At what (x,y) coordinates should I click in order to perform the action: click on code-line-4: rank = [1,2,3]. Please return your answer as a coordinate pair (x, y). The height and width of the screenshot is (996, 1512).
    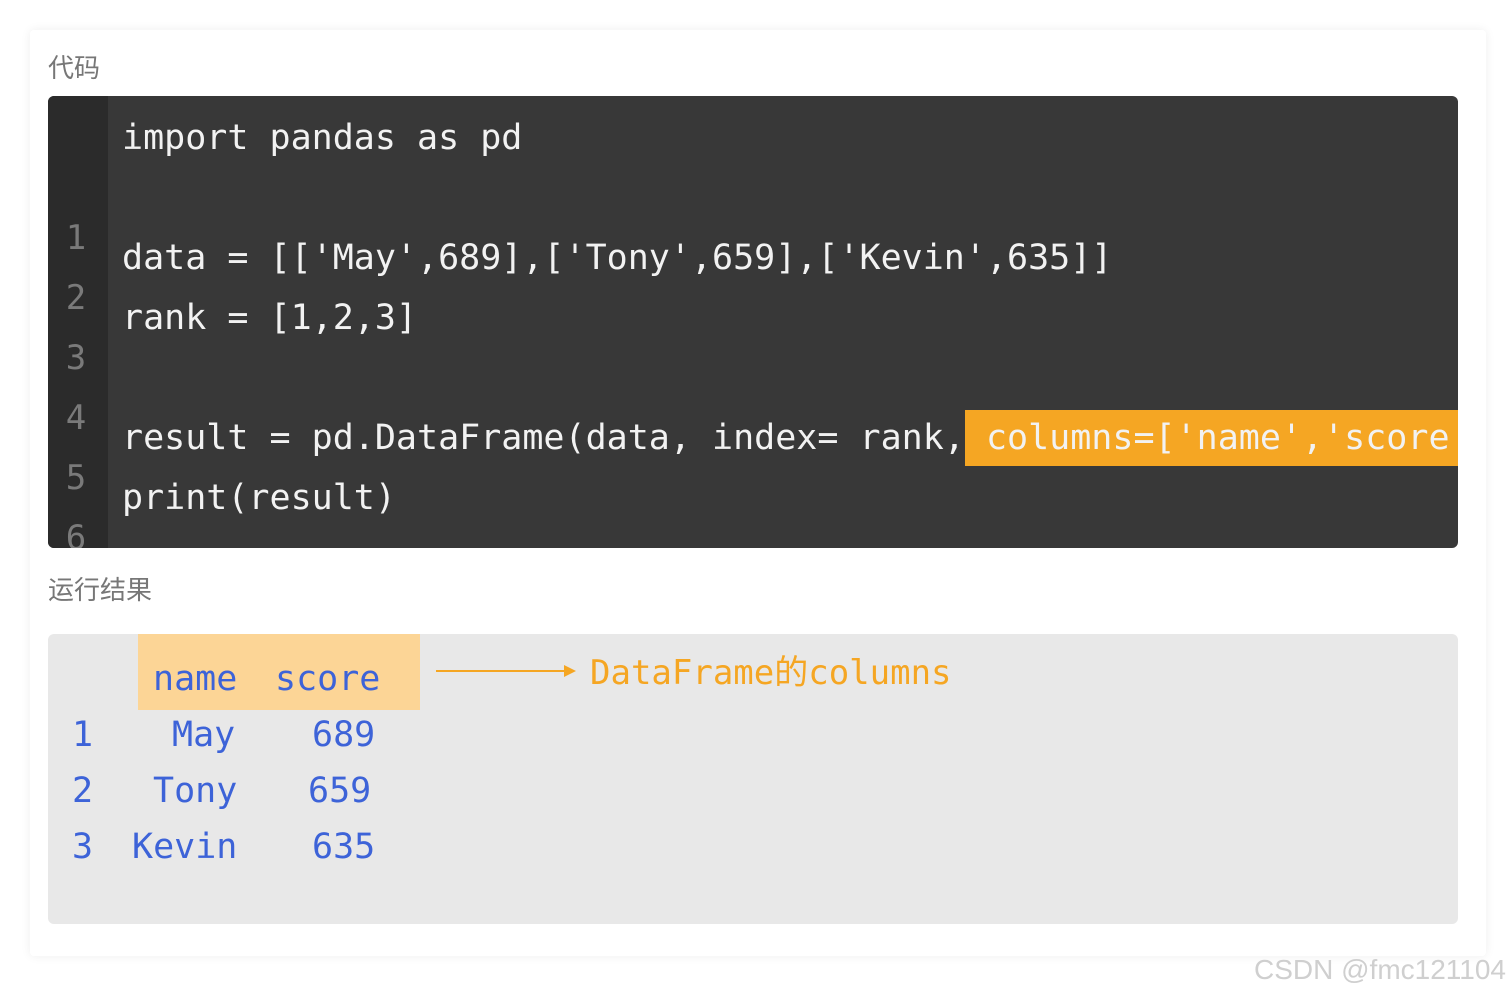
    Looking at the image, I should click on (270, 318).